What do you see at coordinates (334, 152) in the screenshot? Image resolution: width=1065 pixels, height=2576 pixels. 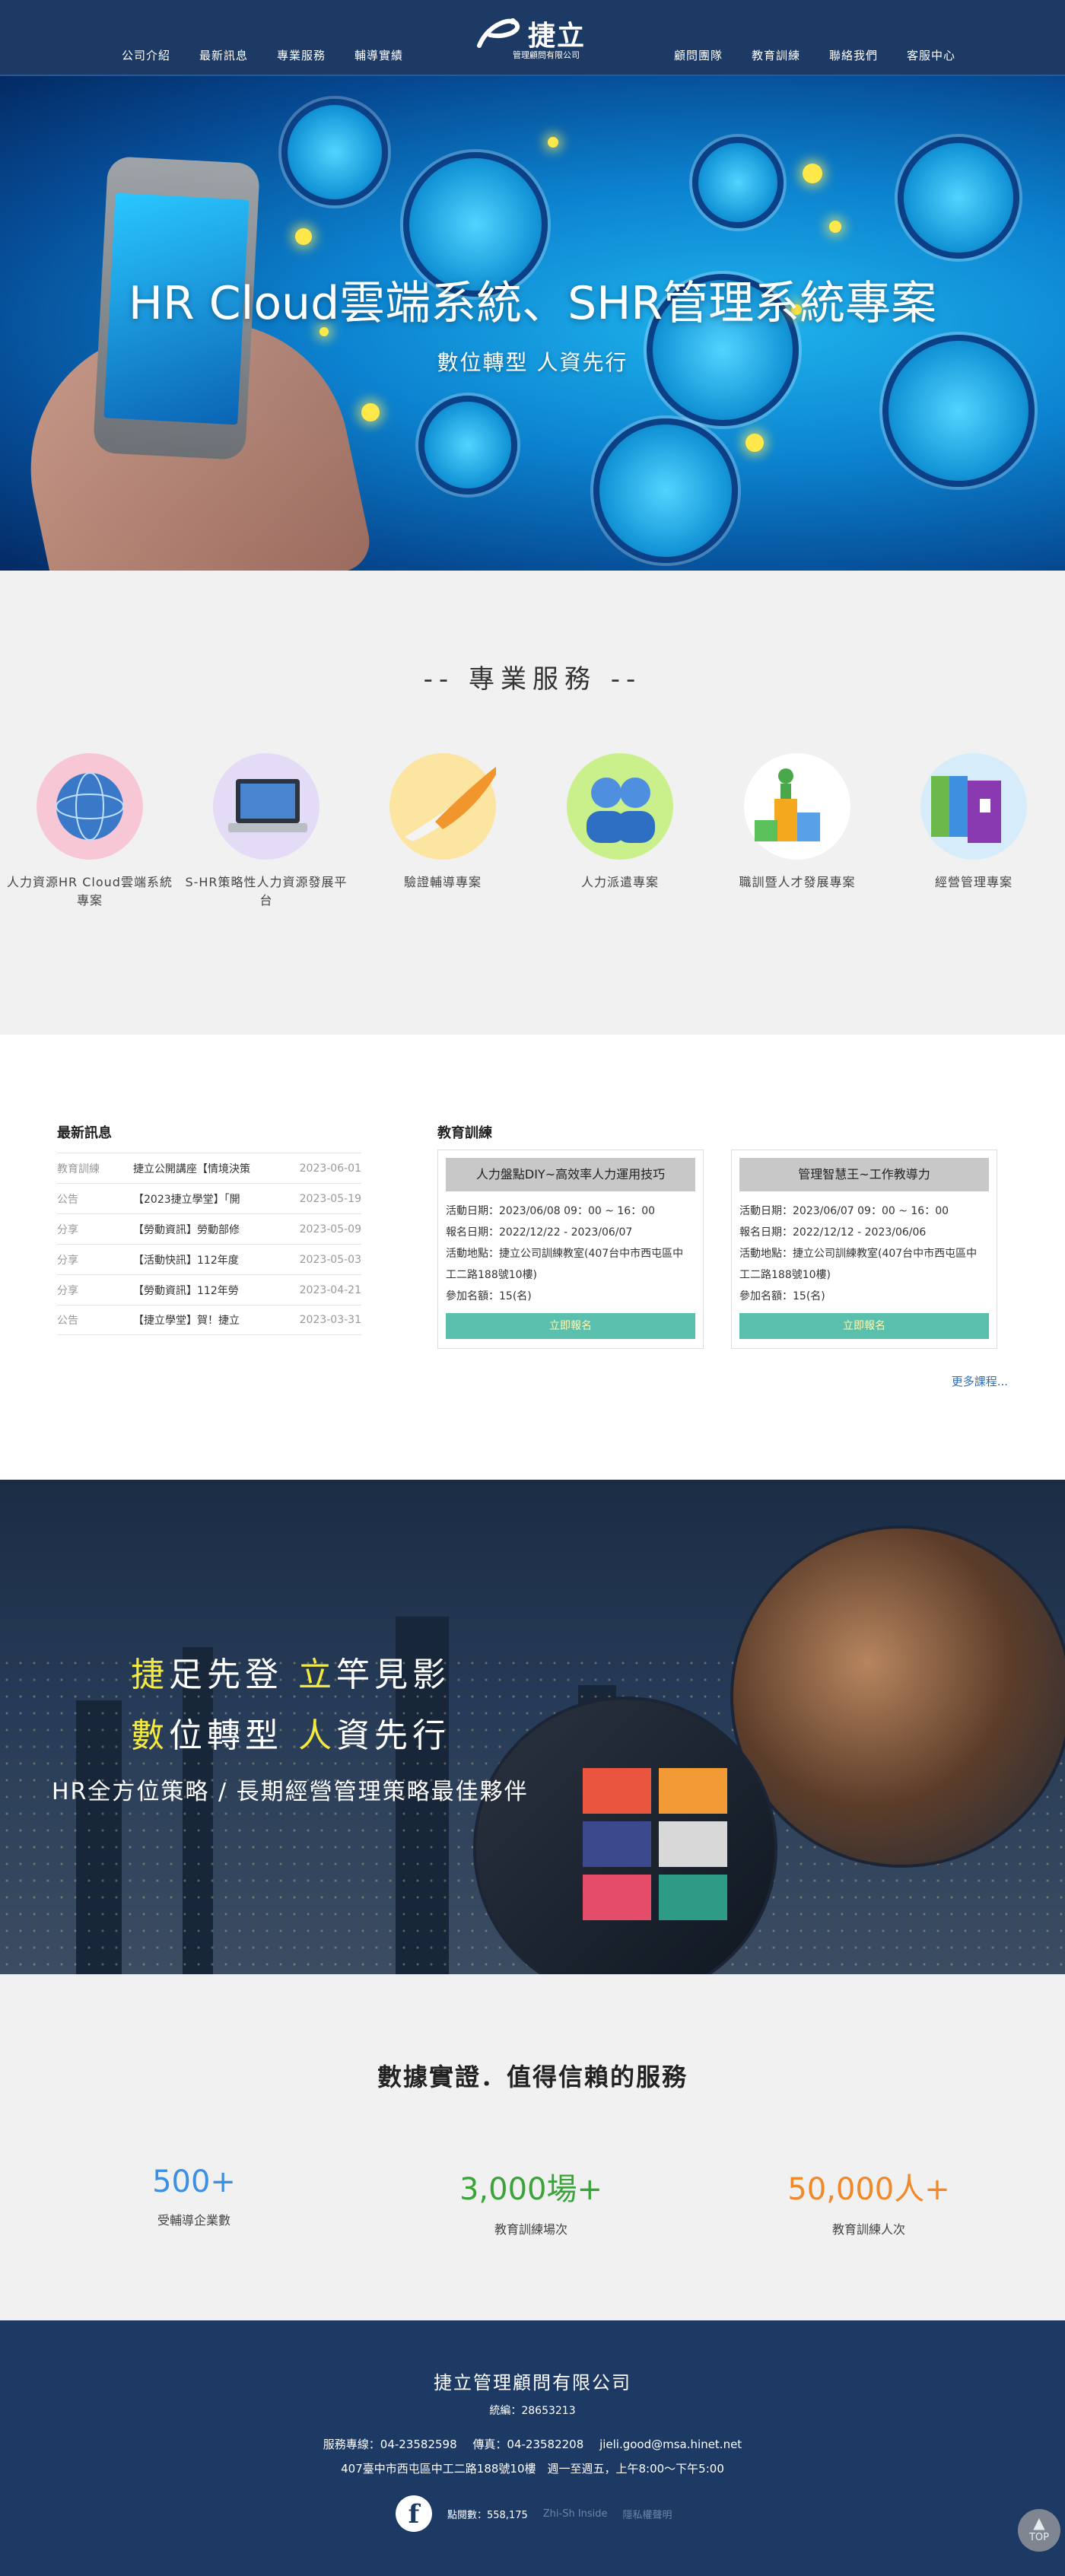 I see `clock-icon` at bounding box center [334, 152].